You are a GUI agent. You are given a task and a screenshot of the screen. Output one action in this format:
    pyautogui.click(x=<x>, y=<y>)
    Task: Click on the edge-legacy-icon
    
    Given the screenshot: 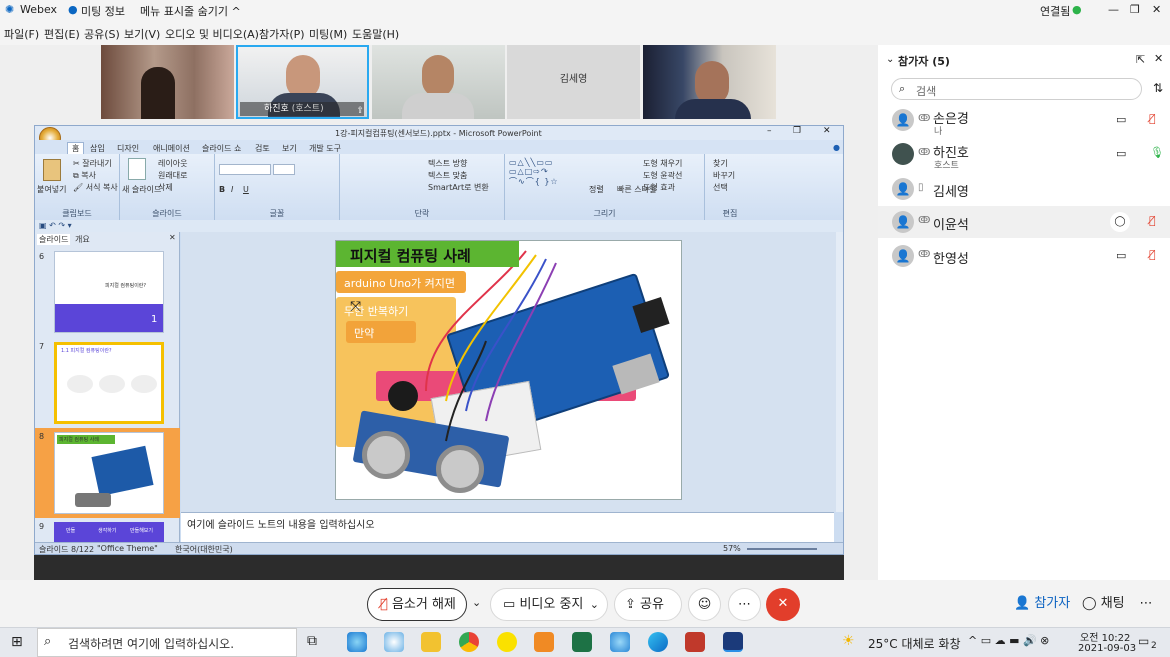 What is the action you would take?
    pyautogui.click(x=357, y=642)
    